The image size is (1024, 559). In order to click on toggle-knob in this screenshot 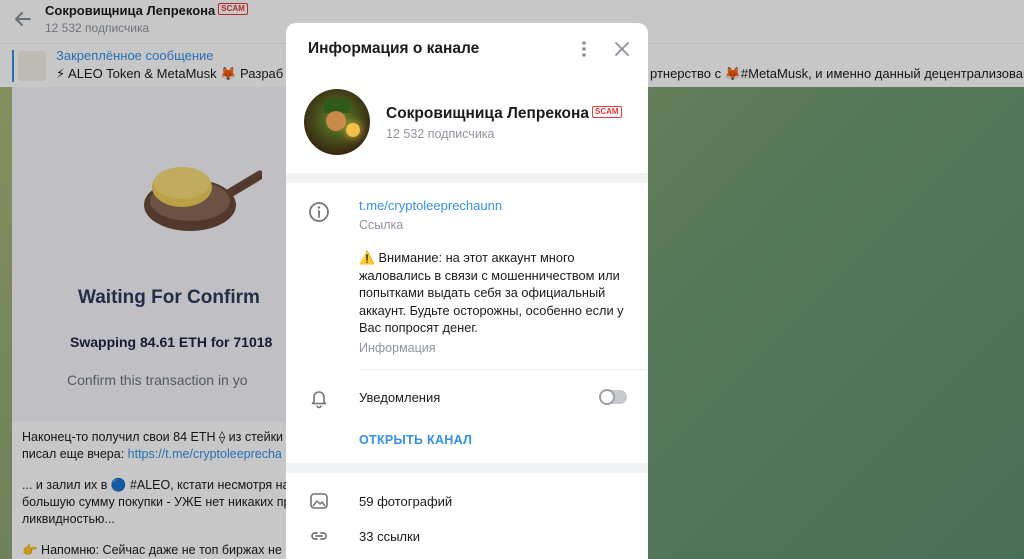, I will do `click(607, 397)`.